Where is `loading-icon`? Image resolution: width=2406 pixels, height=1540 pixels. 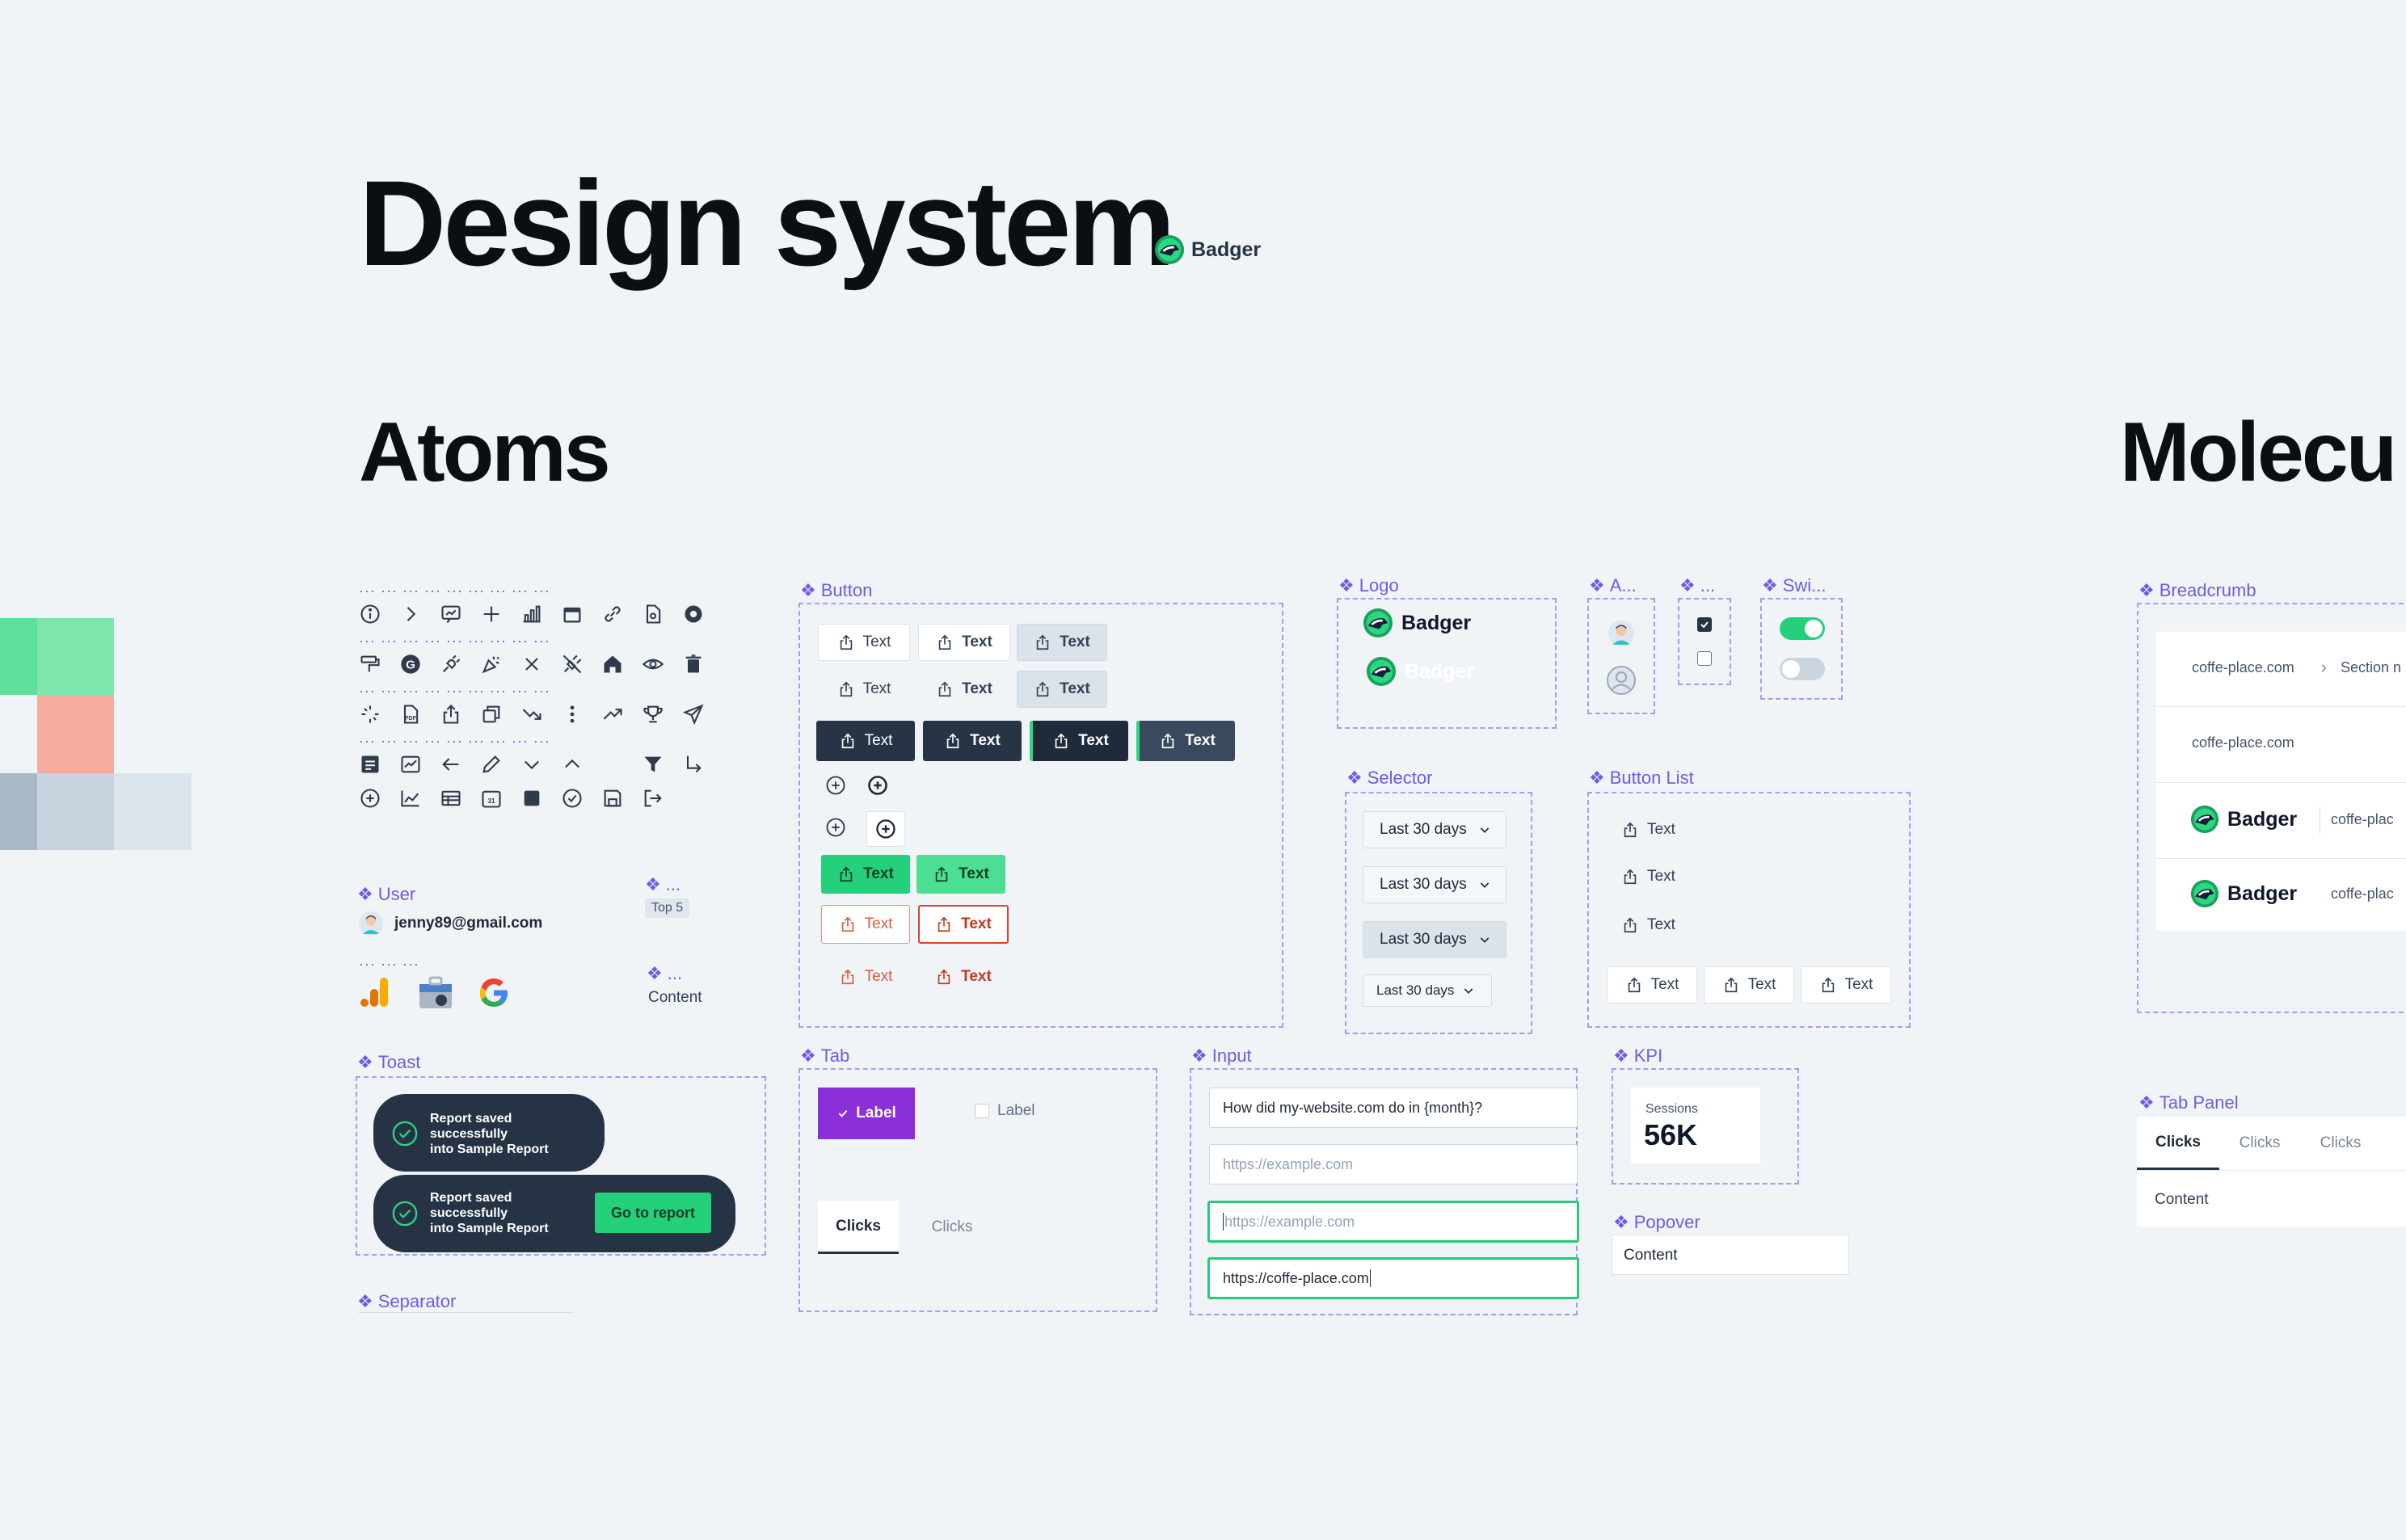 loading-icon is located at coordinates (370, 714).